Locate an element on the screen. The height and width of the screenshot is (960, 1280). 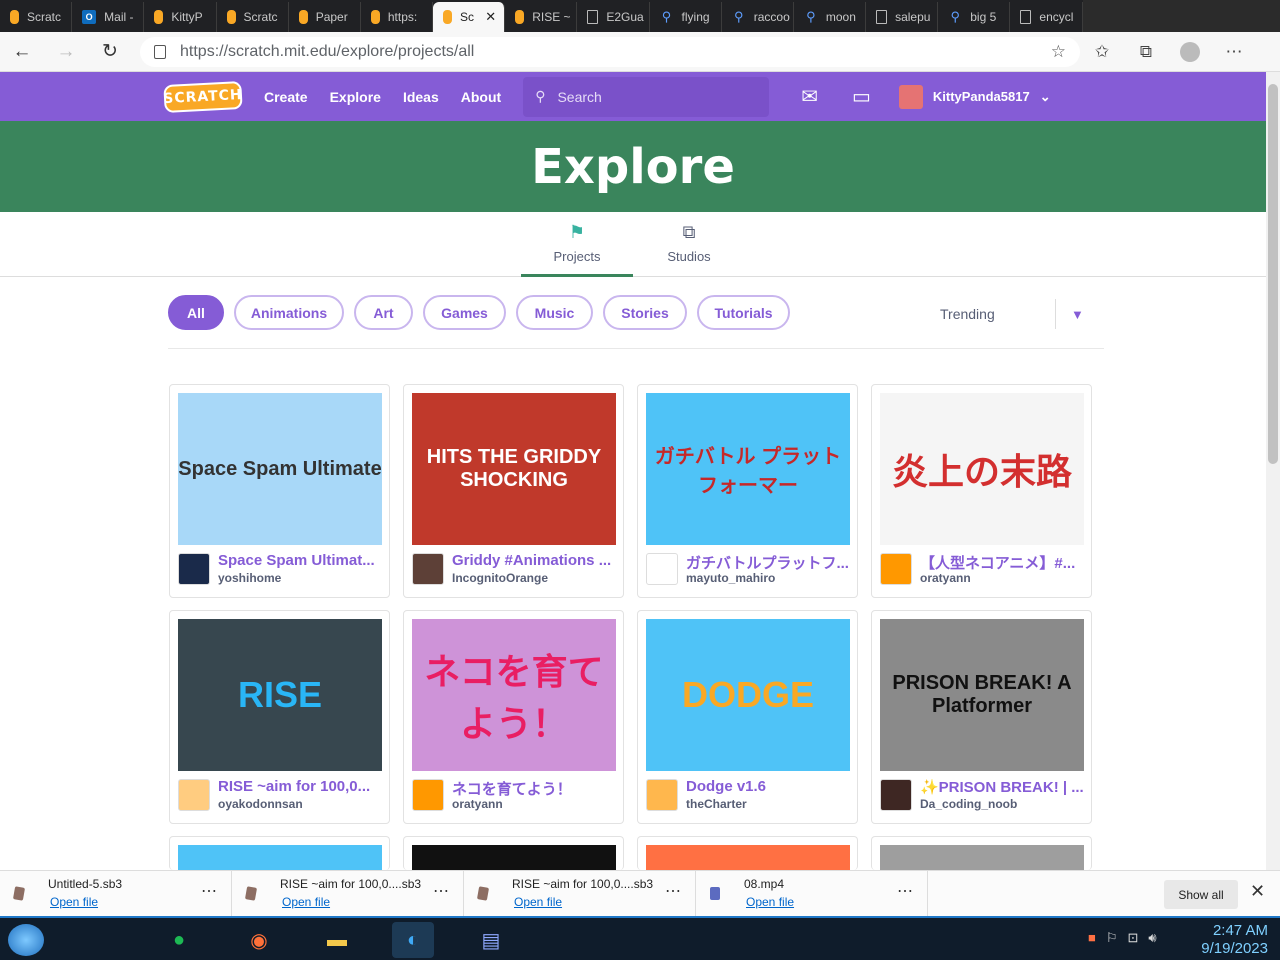
filter-animations: Animations is located at coordinates (289, 312).